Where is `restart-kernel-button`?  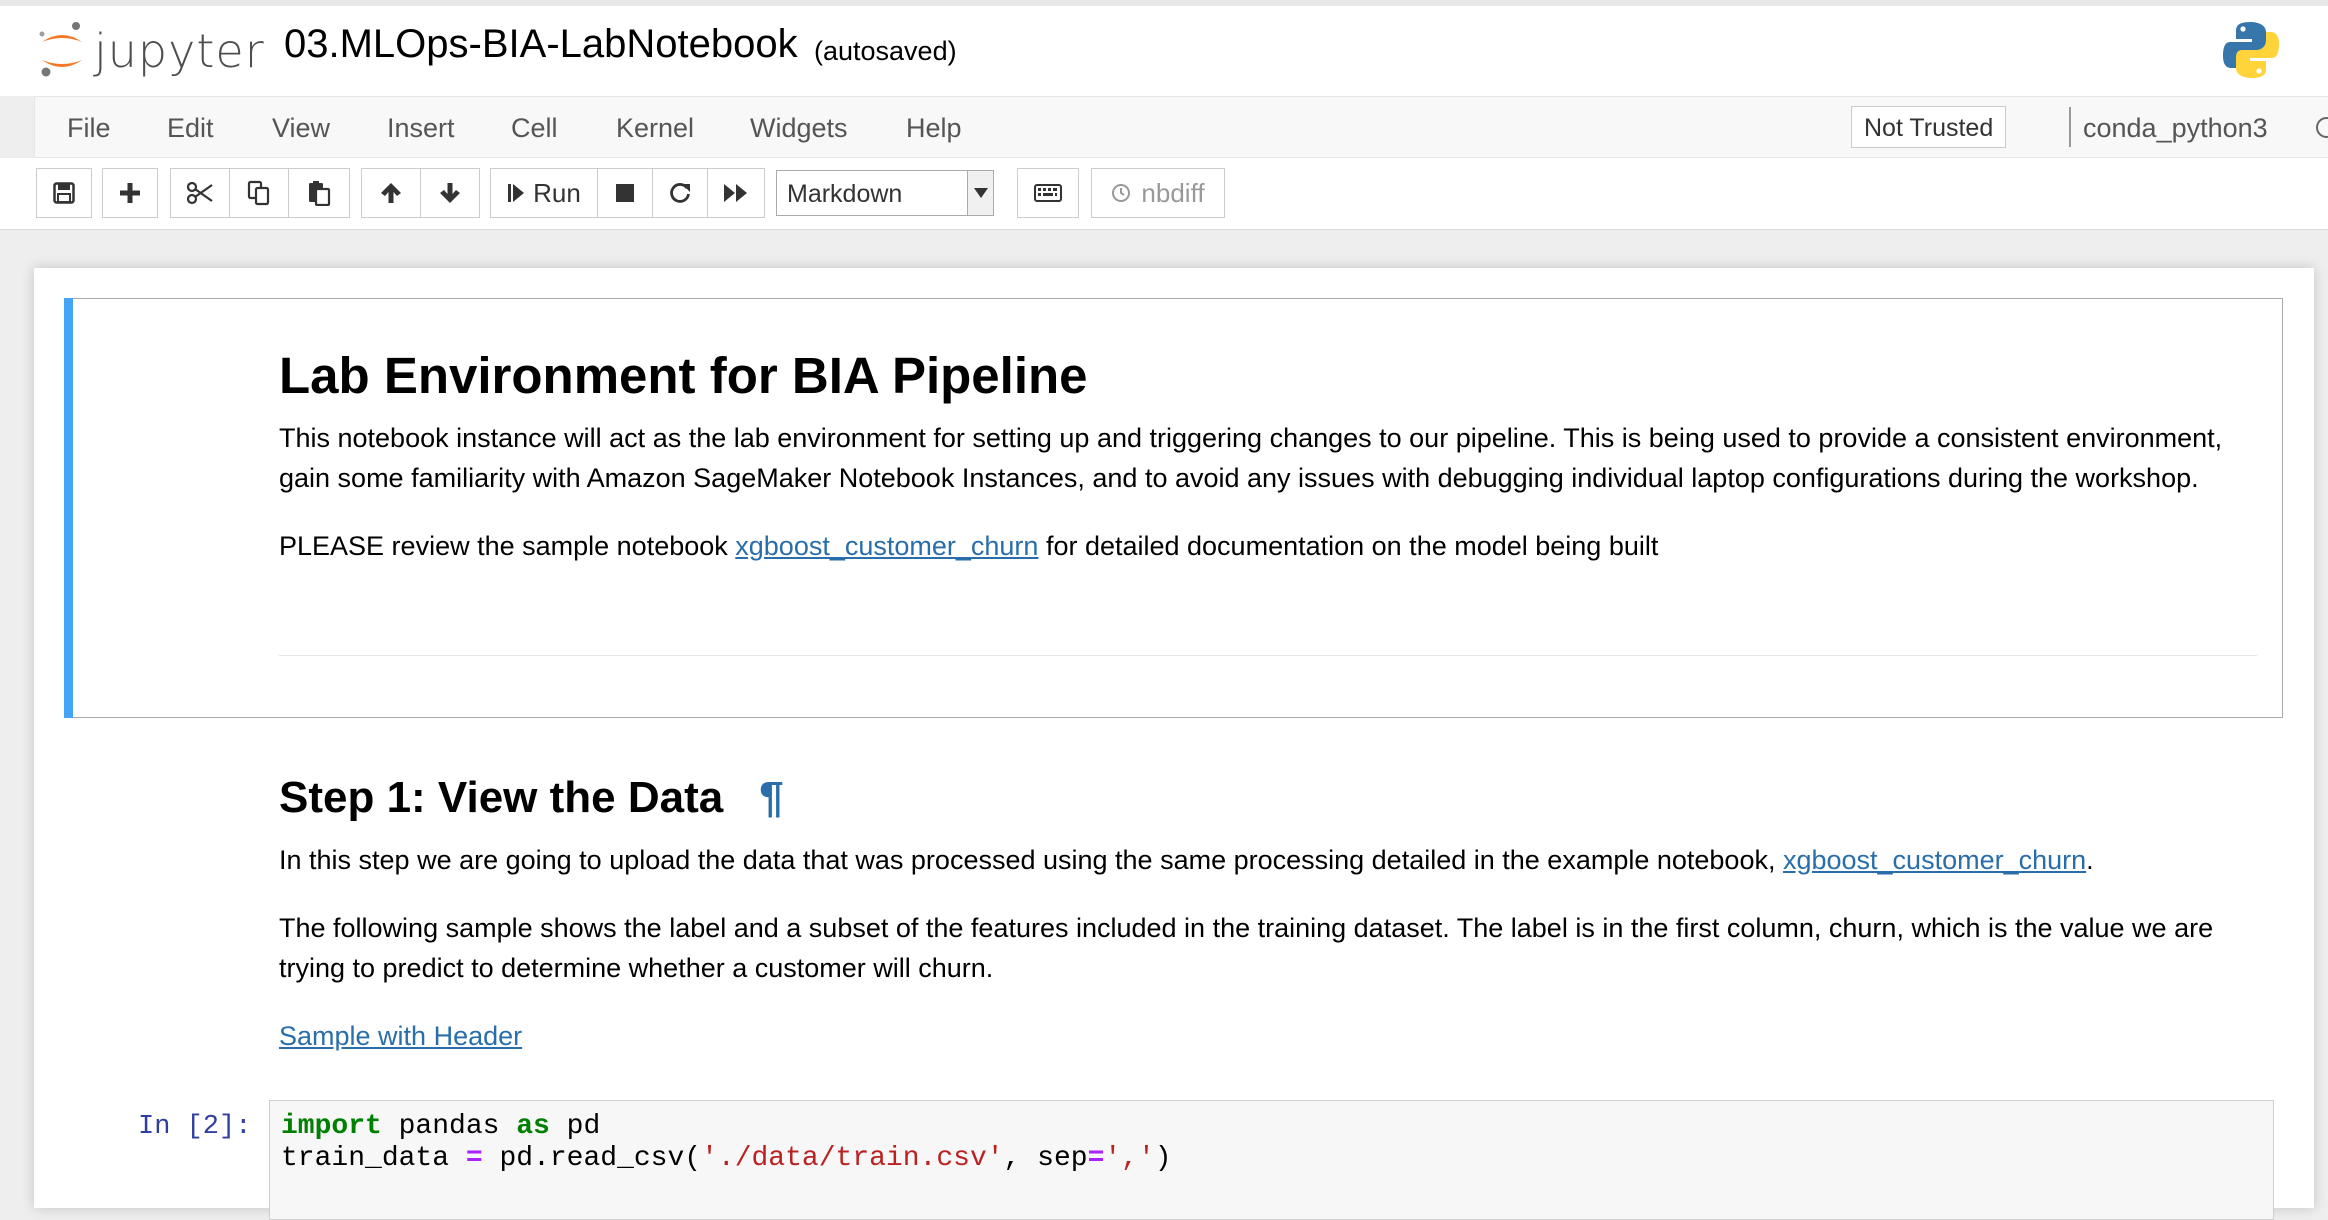 restart-kernel-button is located at coordinates (680, 193).